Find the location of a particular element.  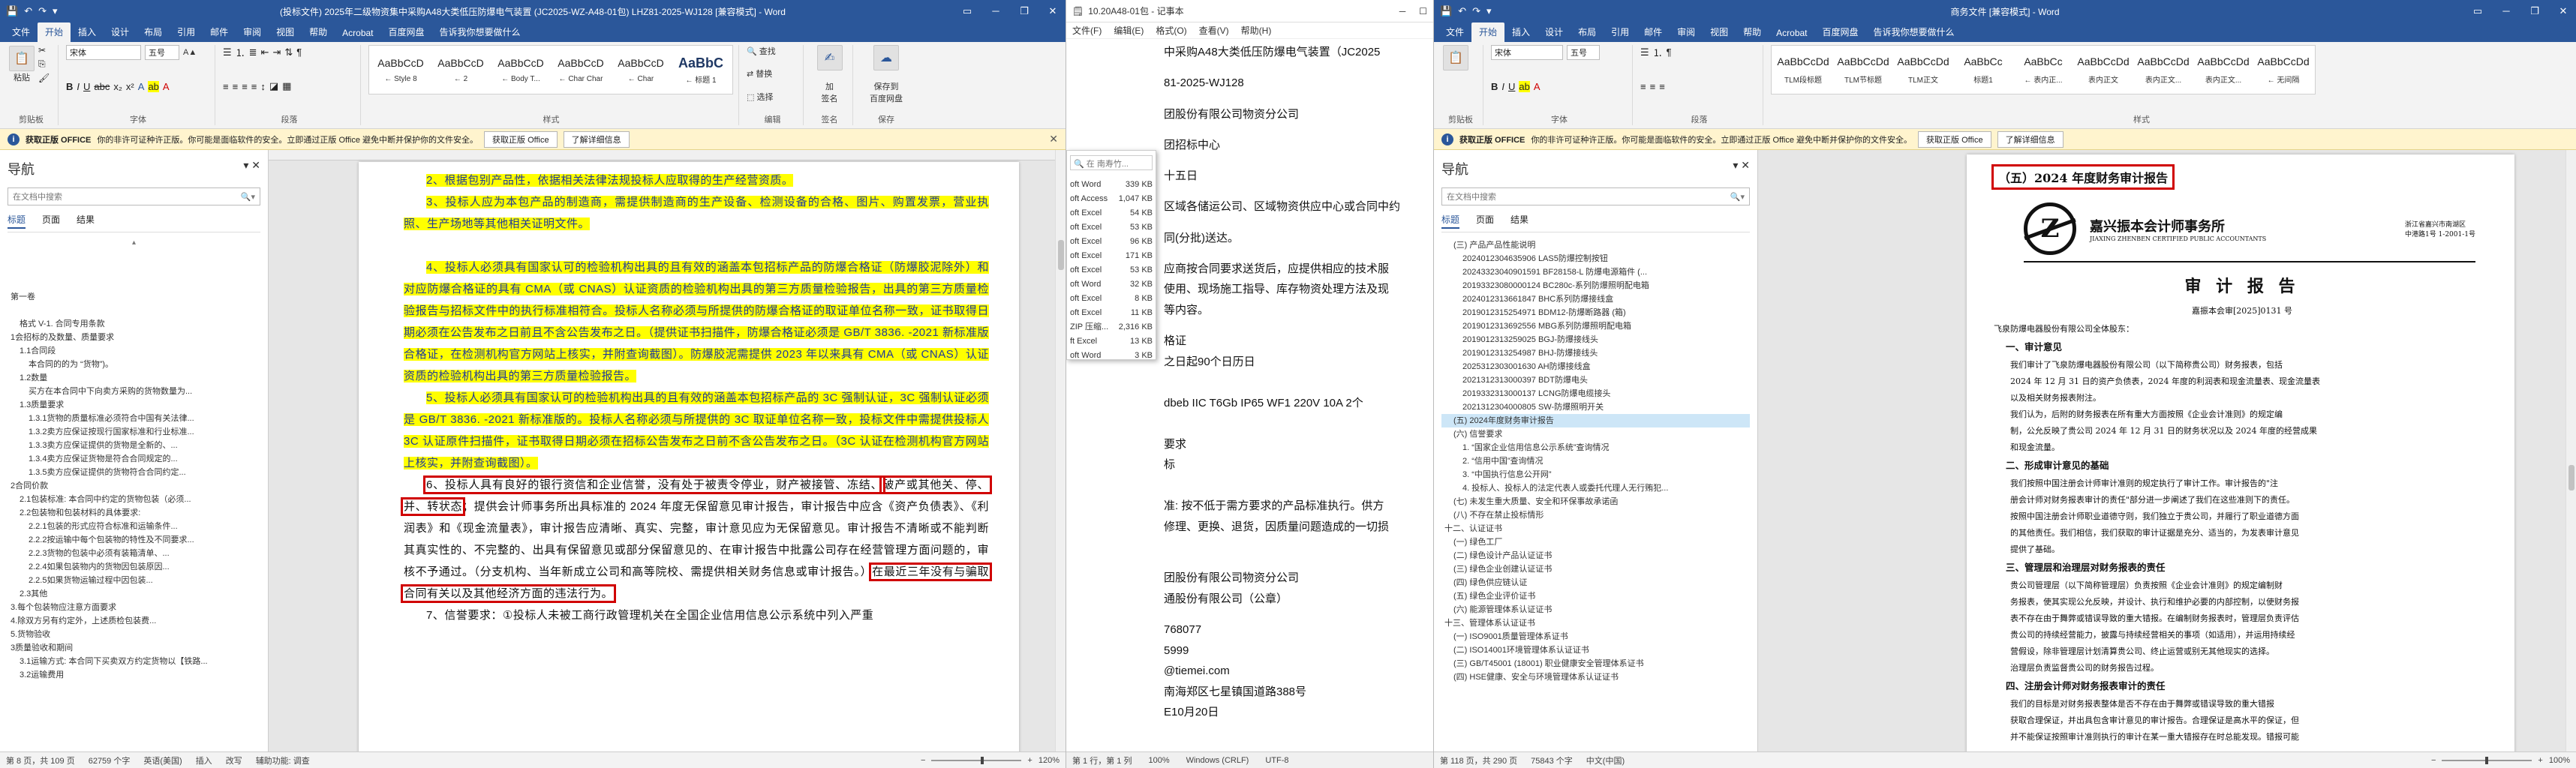

find-button: 🔍 查找 is located at coordinates (761, 51).